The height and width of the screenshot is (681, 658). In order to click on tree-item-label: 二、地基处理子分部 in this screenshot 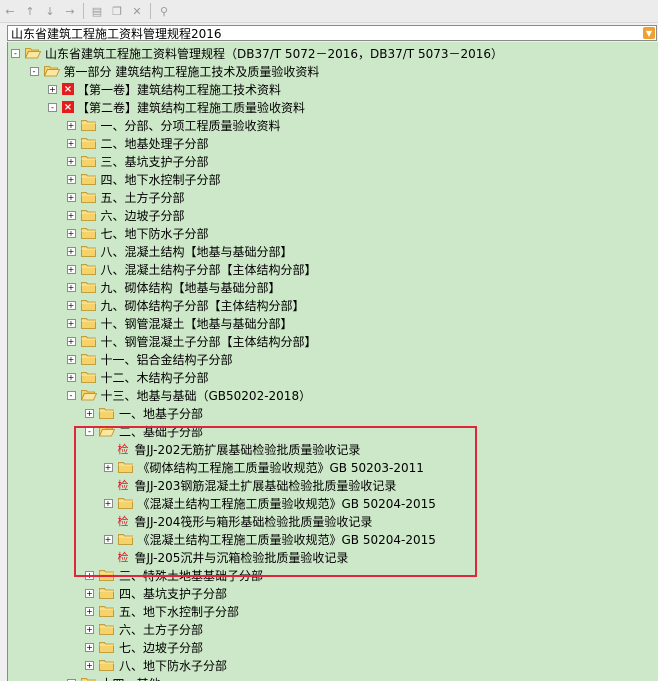, I will do `click(154, 143)`.